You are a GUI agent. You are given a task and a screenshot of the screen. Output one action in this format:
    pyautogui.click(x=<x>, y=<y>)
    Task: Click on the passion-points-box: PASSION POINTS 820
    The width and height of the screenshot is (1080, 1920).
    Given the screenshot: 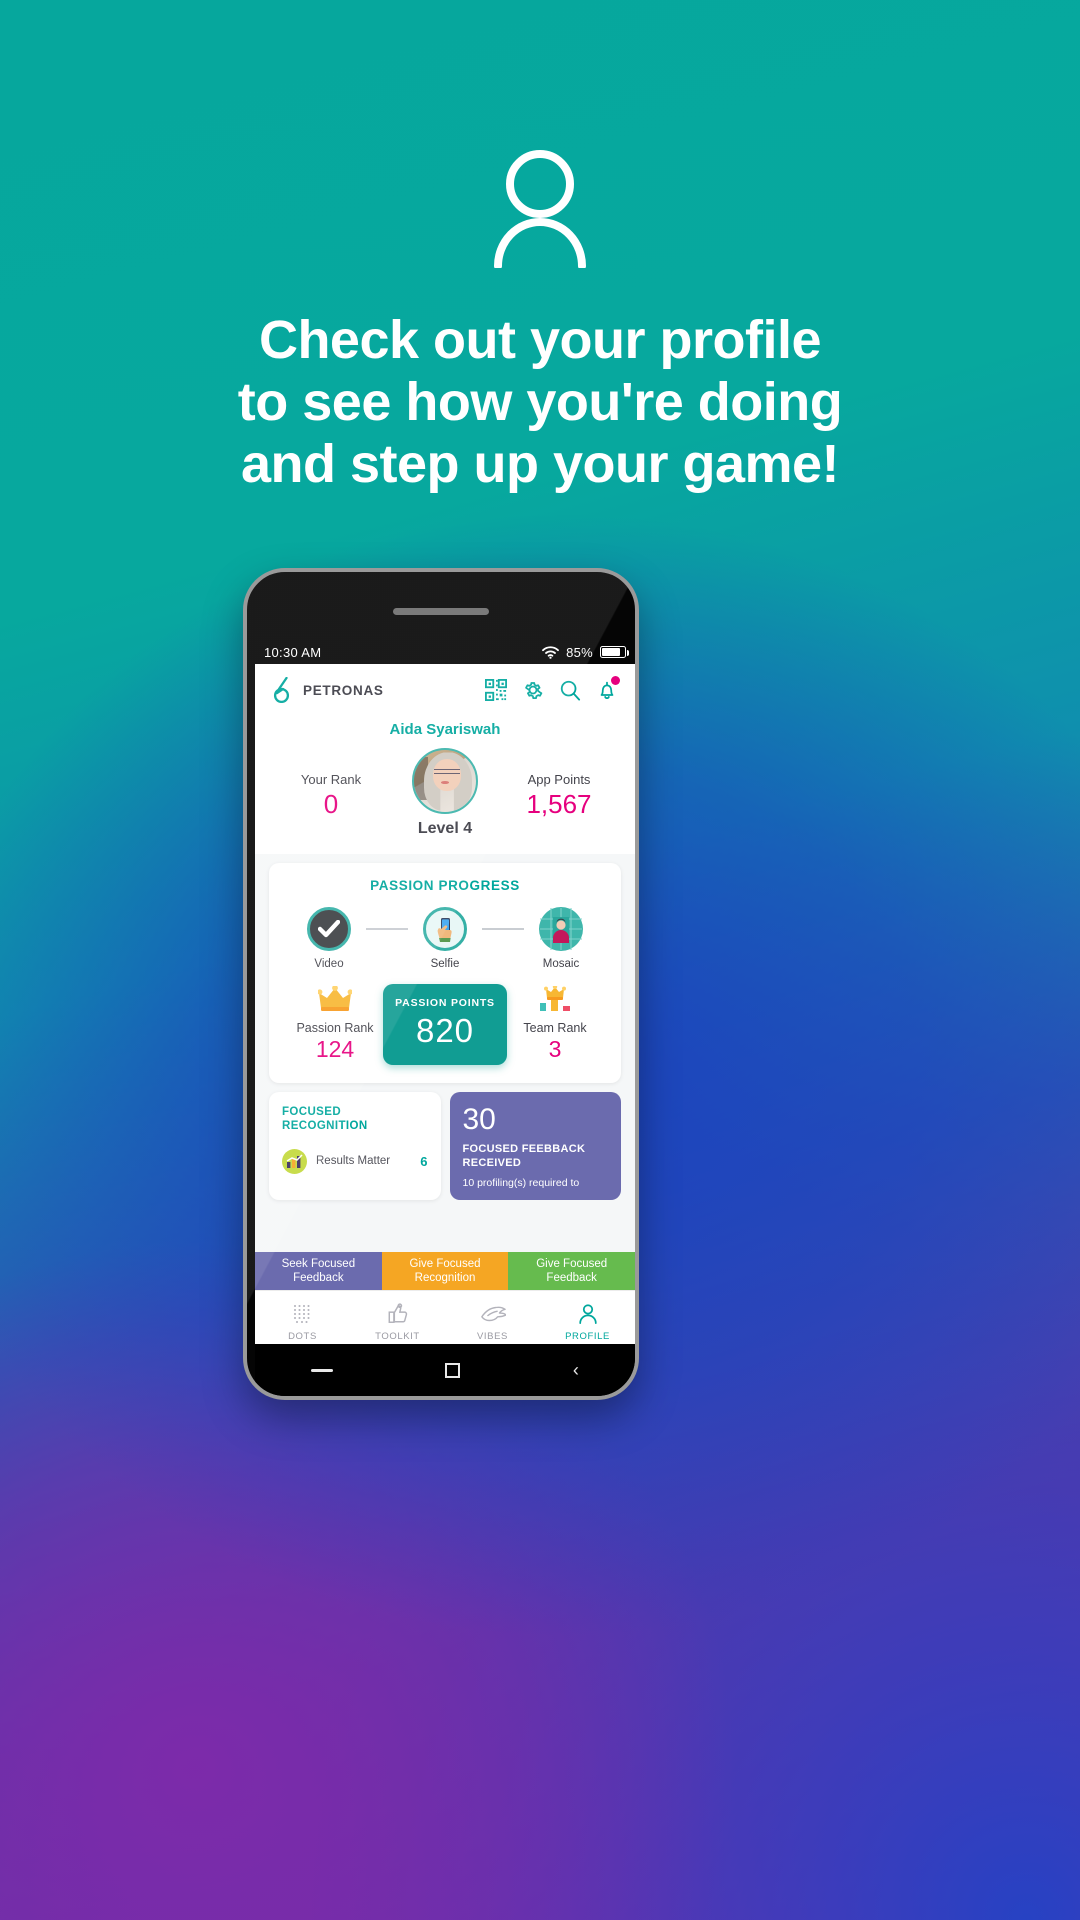 What is the action you would take?
    pyautogui.click(x=445, y=1024)
    